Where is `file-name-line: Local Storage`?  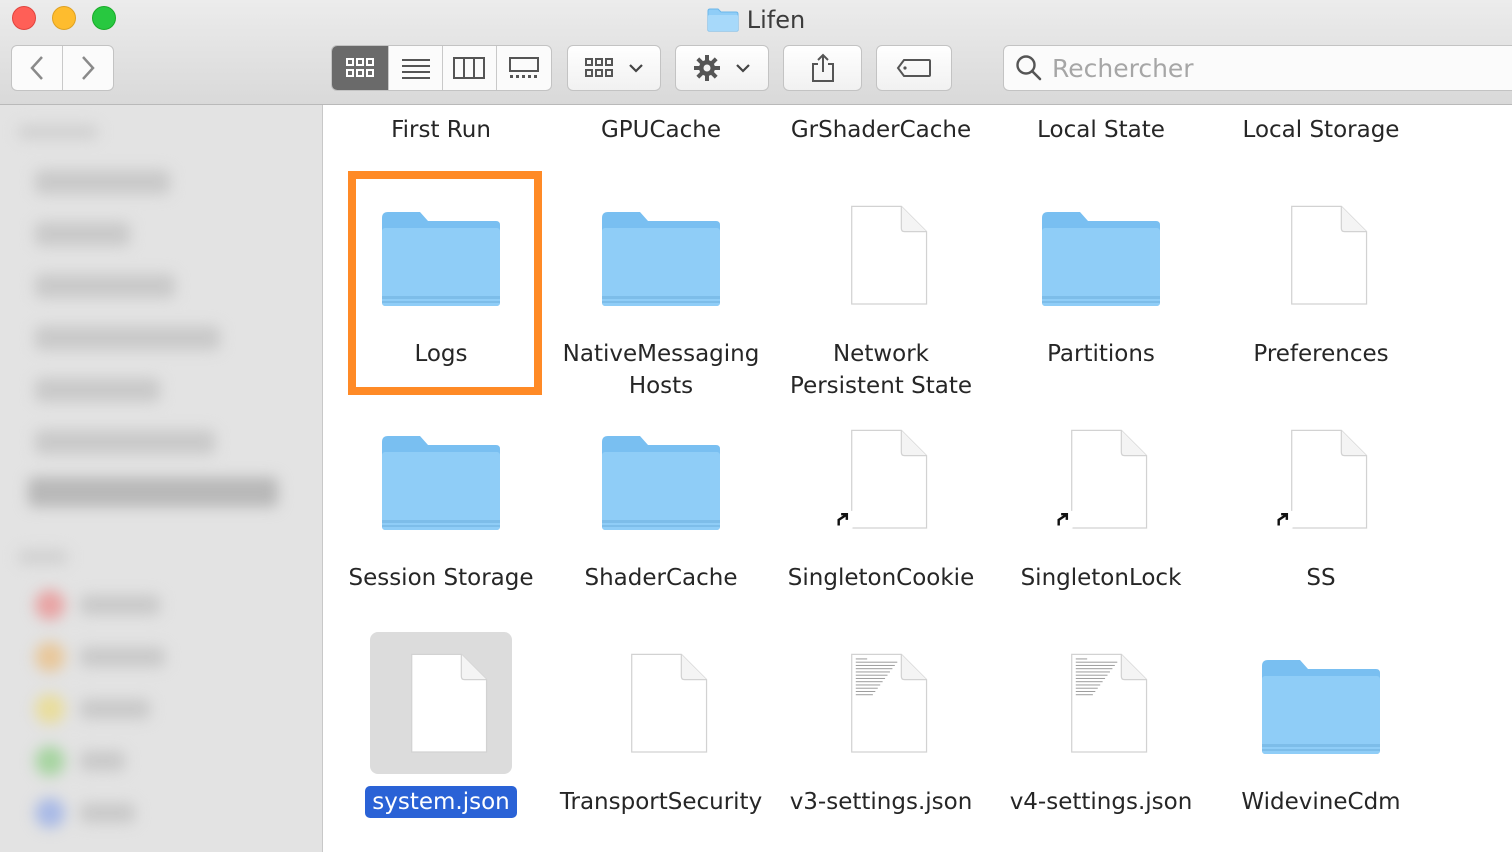
file-name-line: Local Storage is located at coordinates (1321, 130).